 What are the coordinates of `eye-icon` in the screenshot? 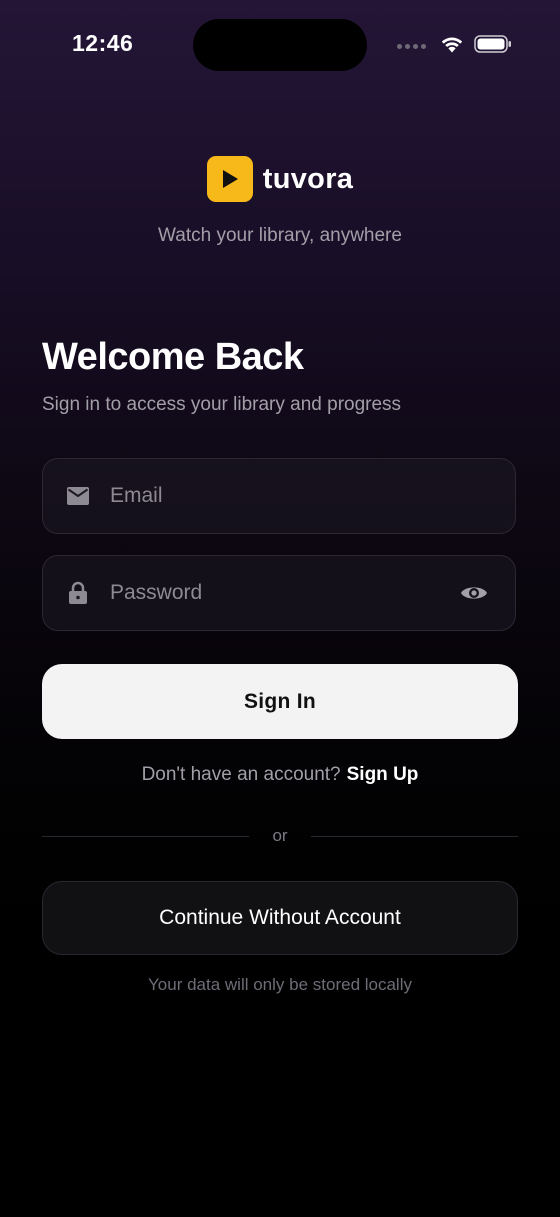 It's located at (474, 593).